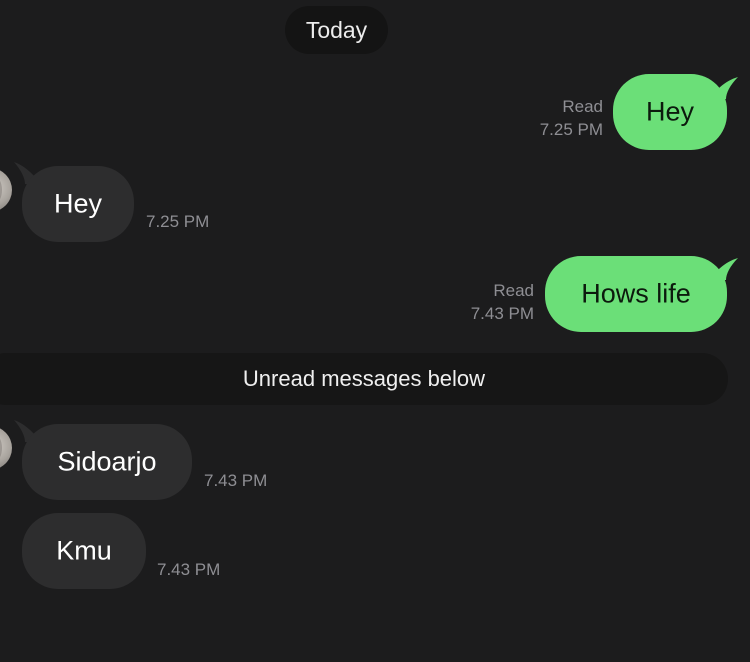  I want to click on message-bubble-incoming: Kmu, so click(84, 551).